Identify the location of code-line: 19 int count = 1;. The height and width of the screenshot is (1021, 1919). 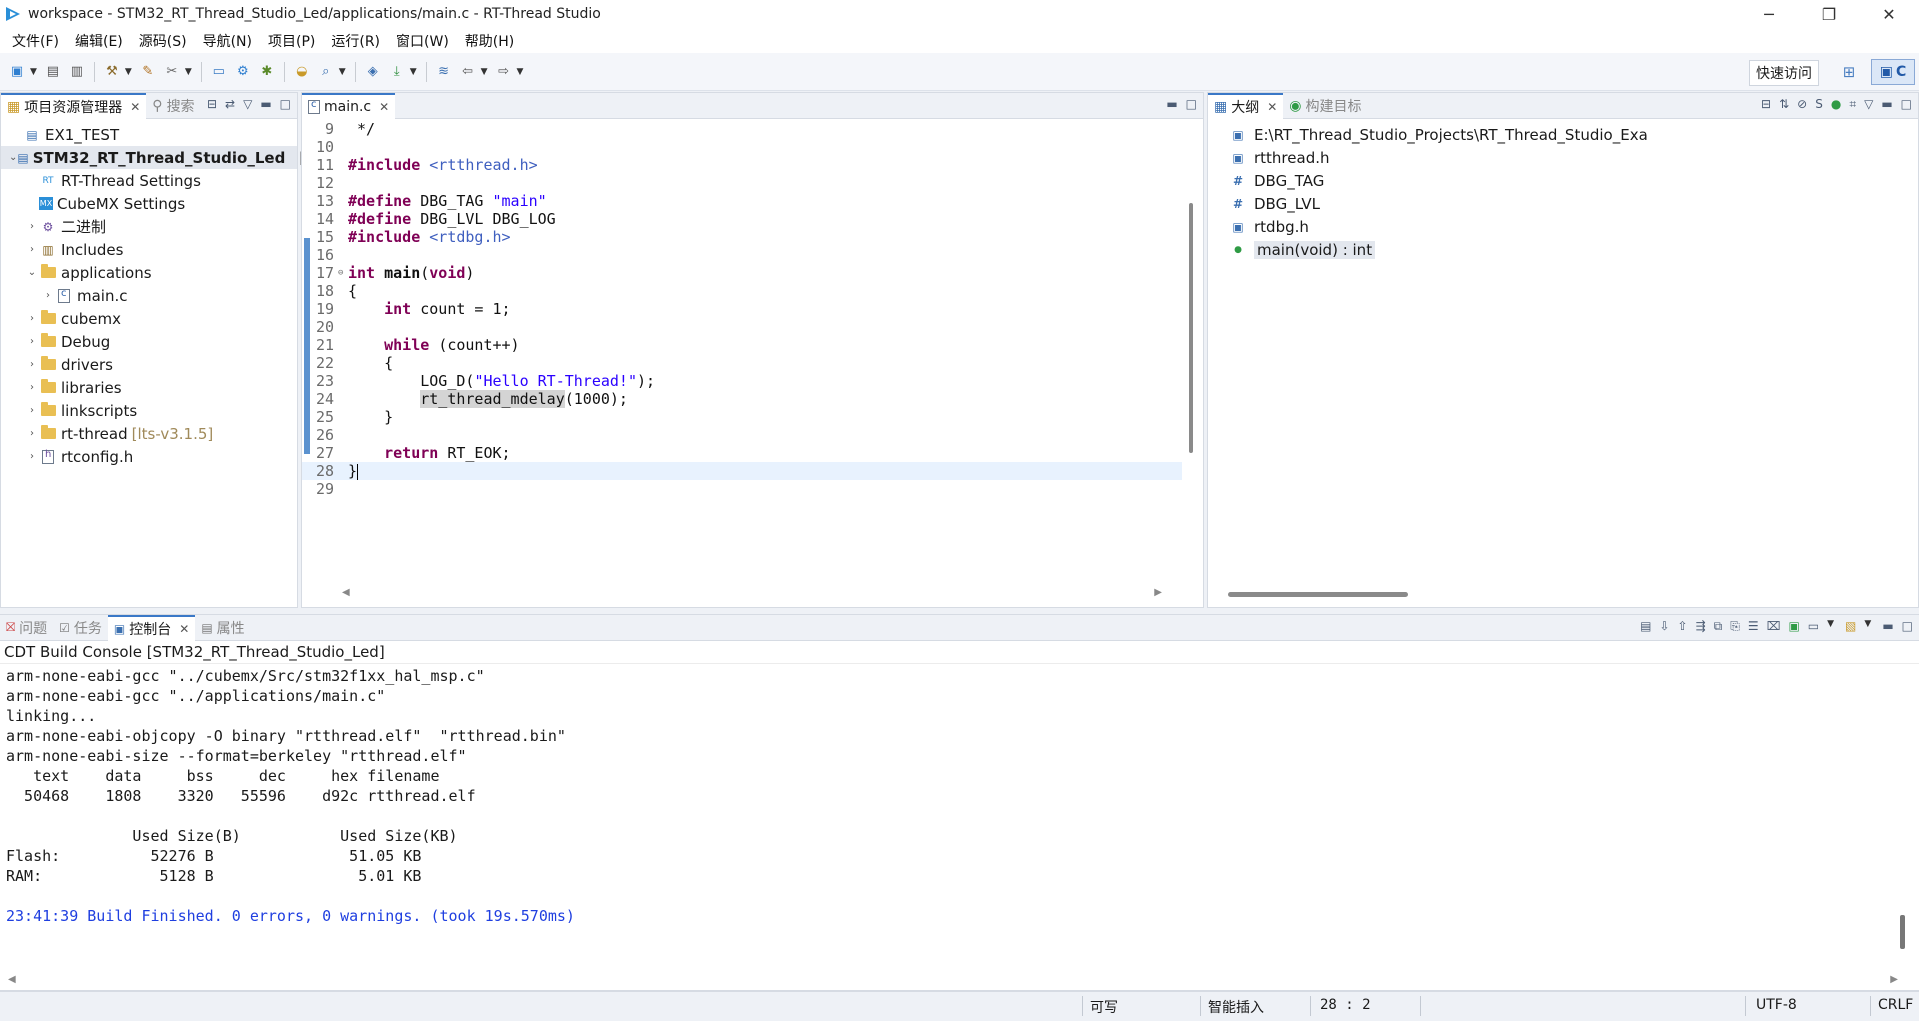
(742, 309).